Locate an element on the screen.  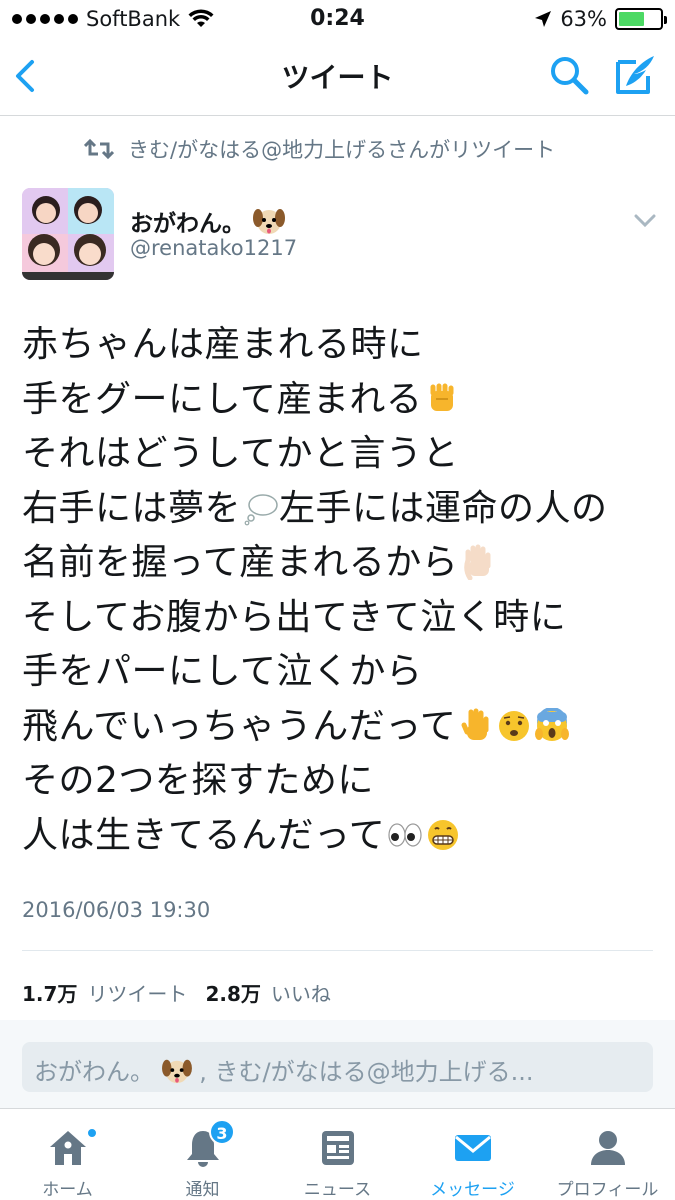
like-count: 2.8万 is located at coordinates (232, 992).